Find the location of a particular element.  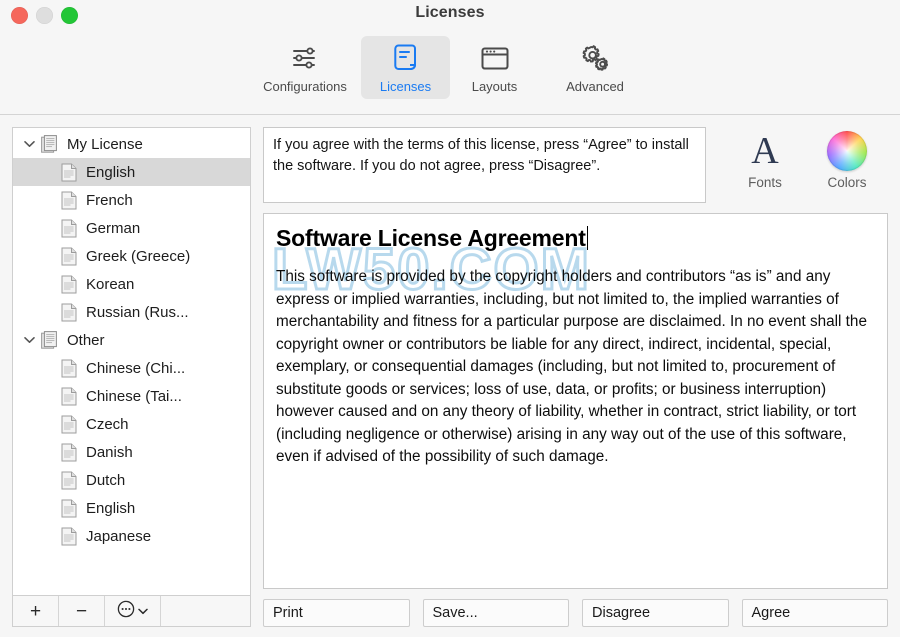

format-tools: A Fonts Colors is located at coordinates (797, 158).